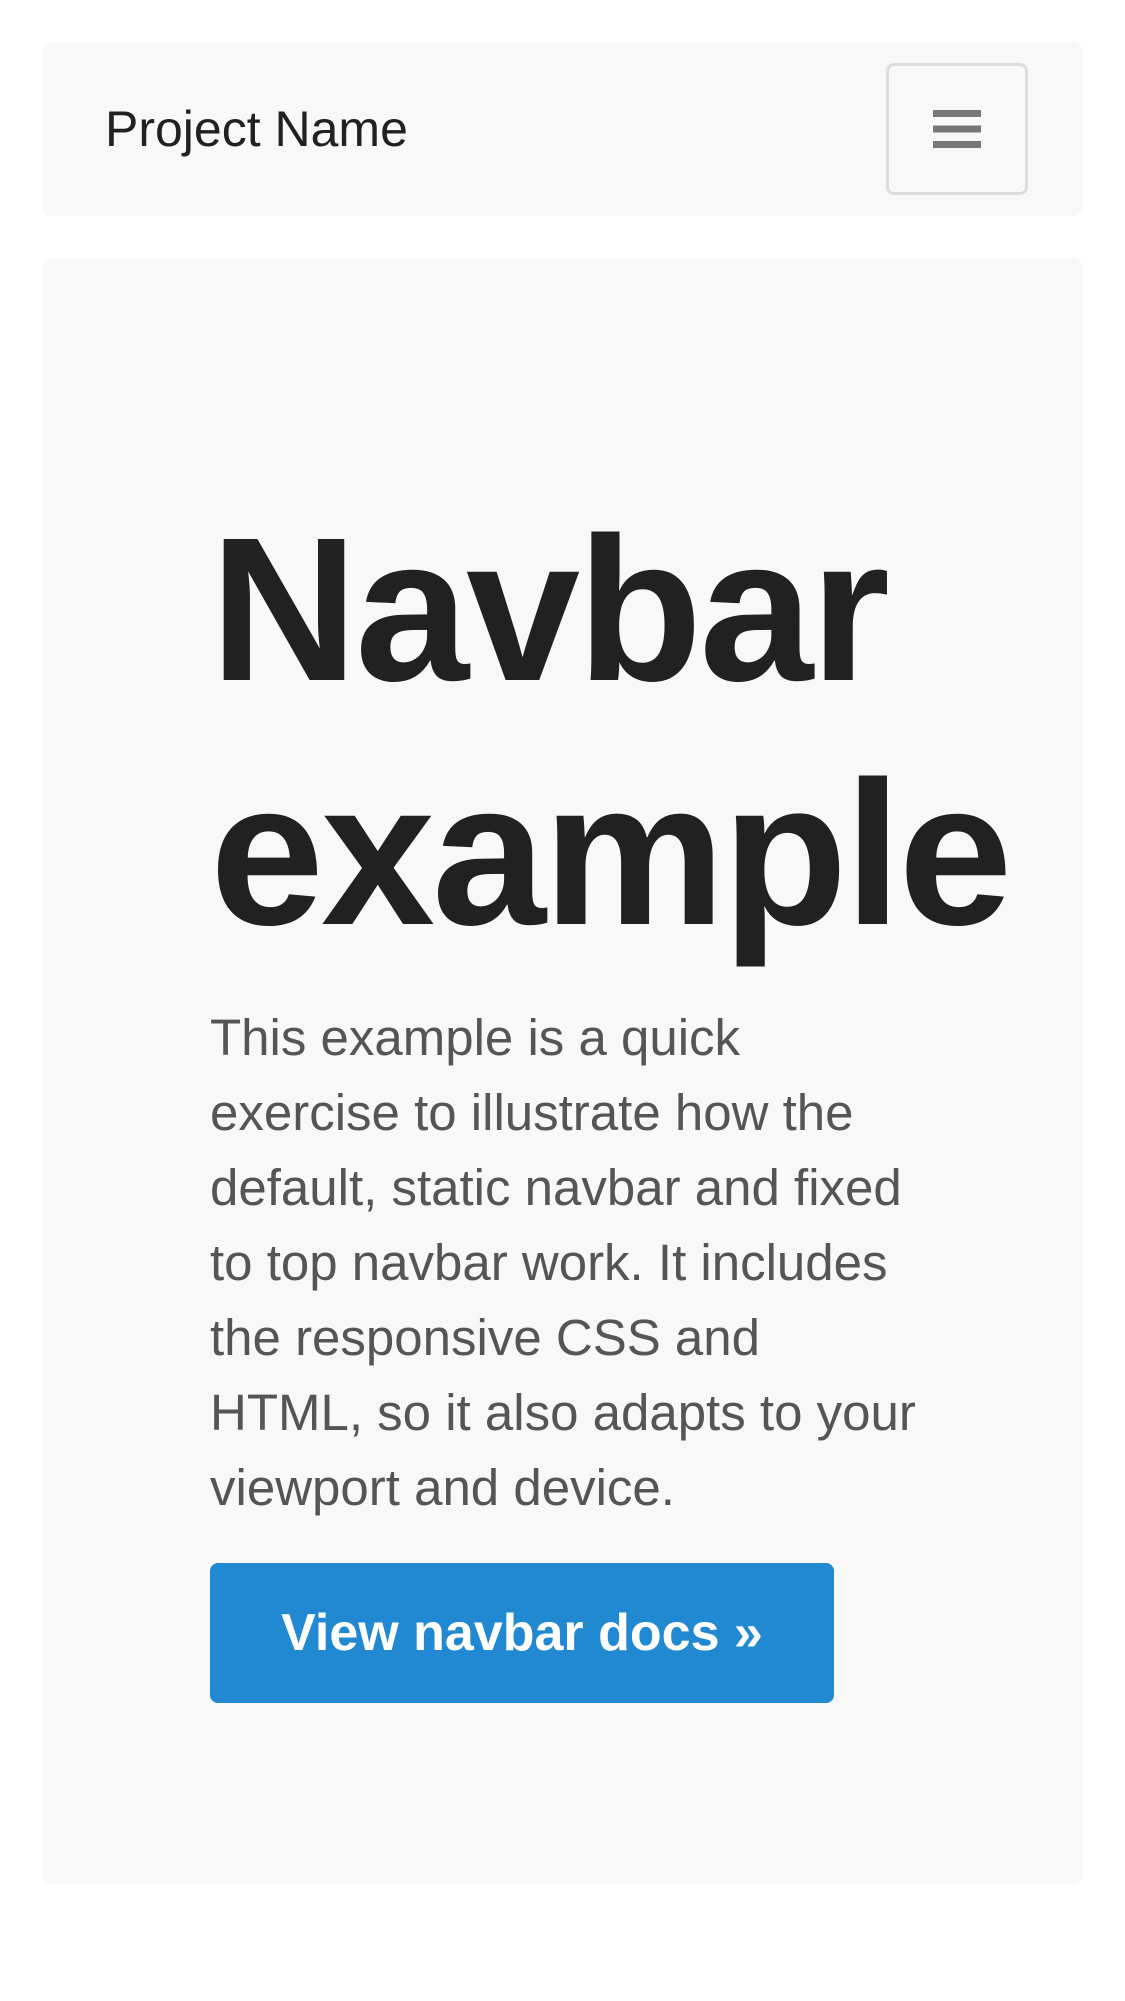 The image size is (1125, 2001). I want to click on hamburger-menu-icon, so click(957, 129).